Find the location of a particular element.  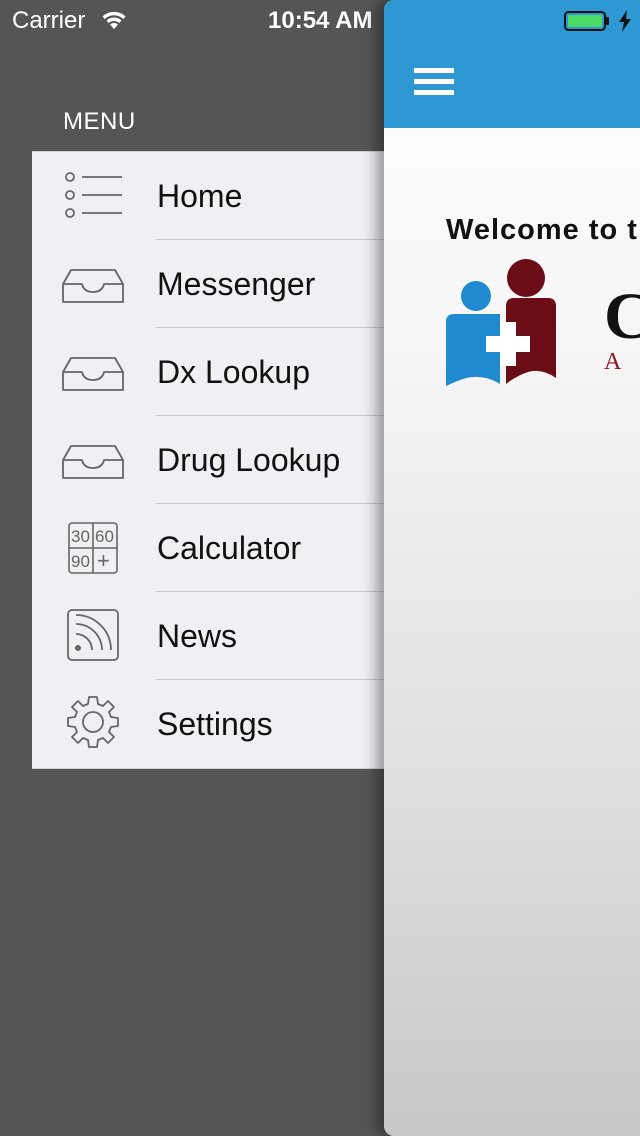

menu-item-home: Home is located at coordinates (208, 196).